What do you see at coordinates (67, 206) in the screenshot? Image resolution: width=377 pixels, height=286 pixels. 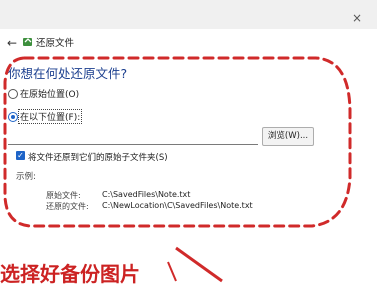 I see `example-restored-key: 还原的文件:` at bounding box center [67, 206].